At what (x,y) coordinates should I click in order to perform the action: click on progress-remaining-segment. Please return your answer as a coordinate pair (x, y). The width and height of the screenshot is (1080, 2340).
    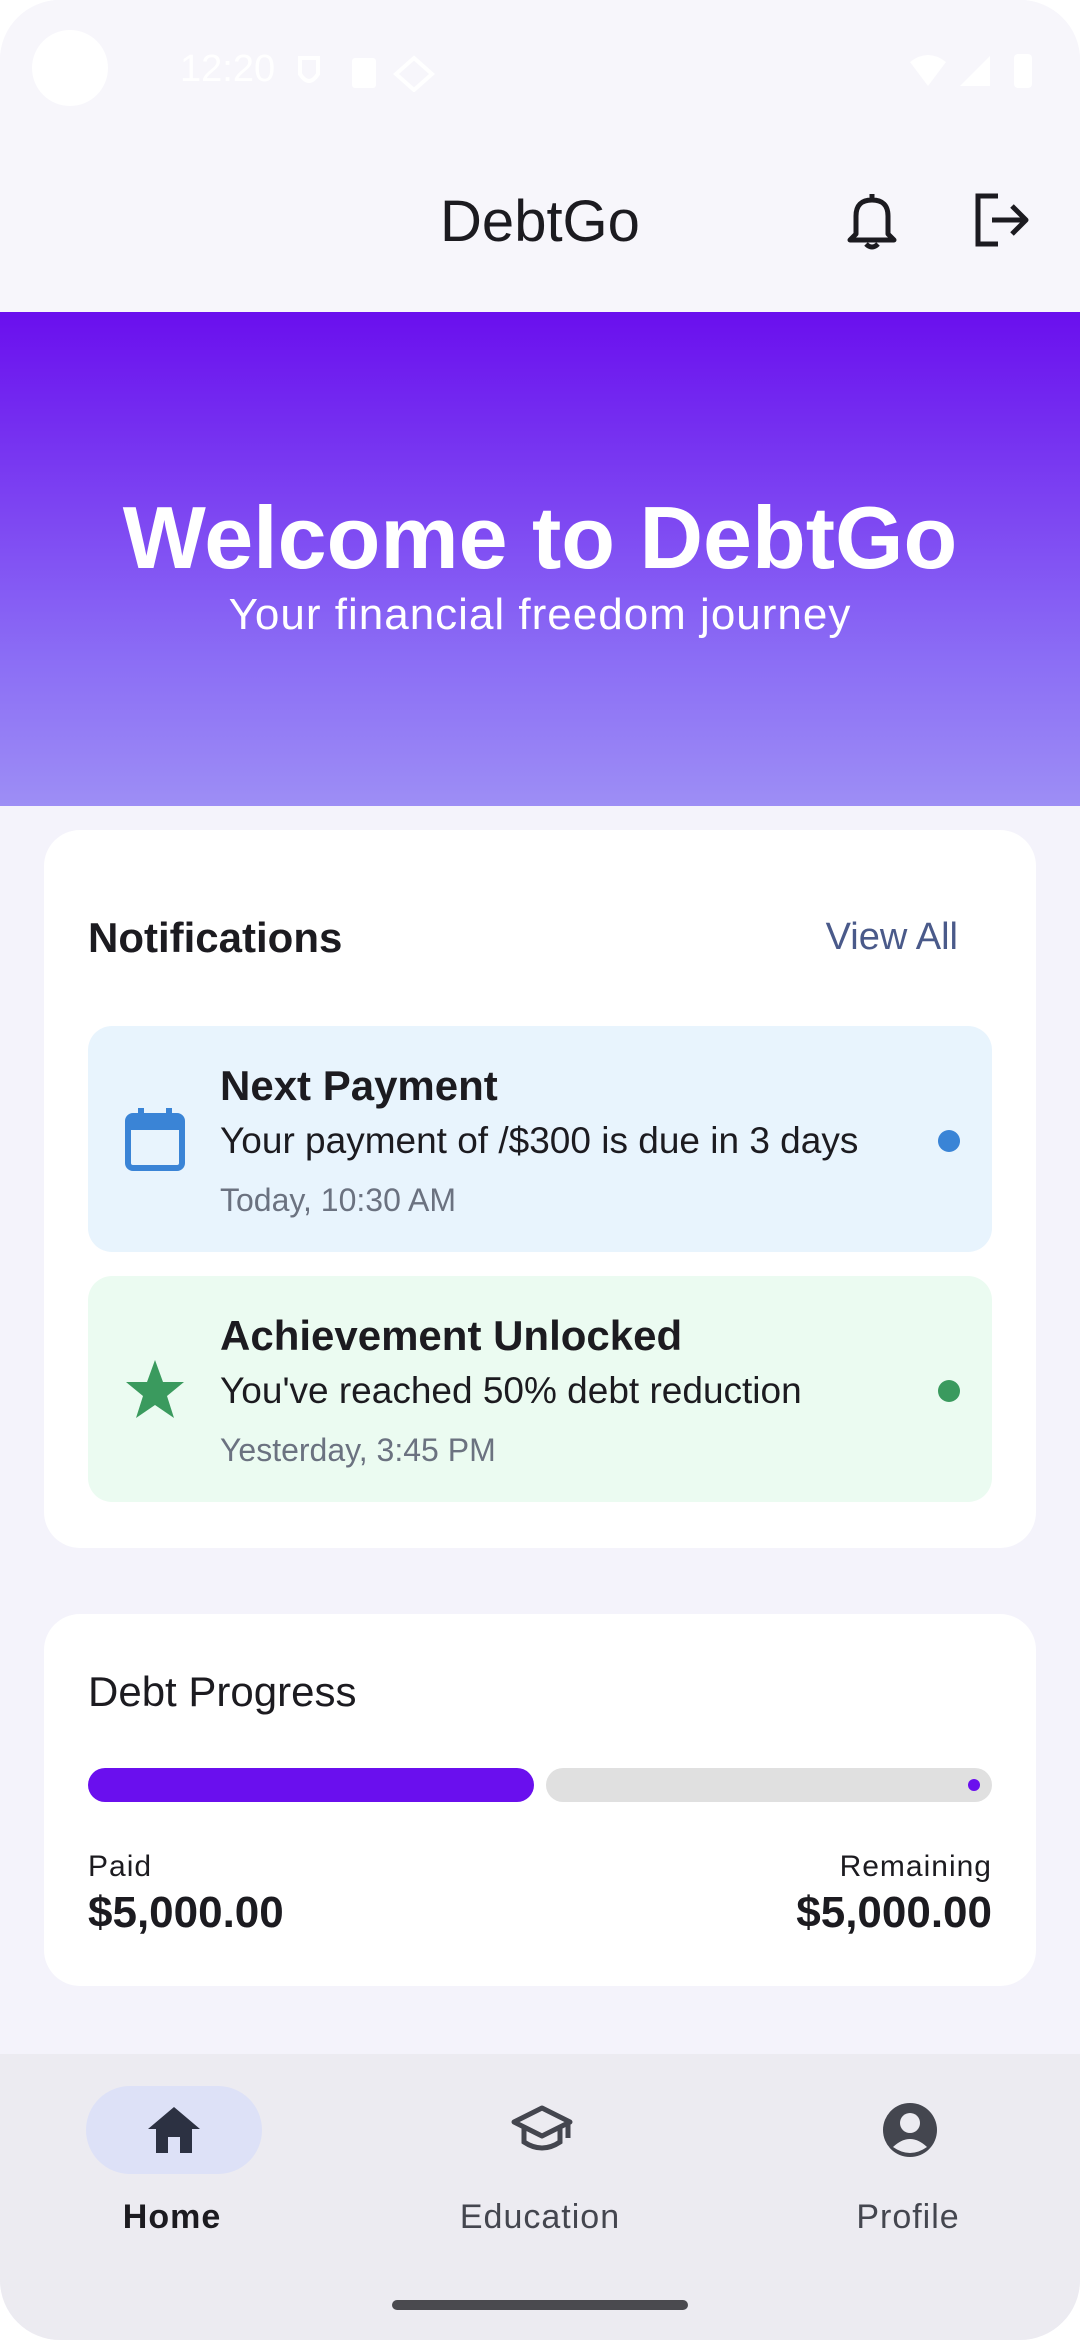
    Looking at the image, I should click on (769, 1785).